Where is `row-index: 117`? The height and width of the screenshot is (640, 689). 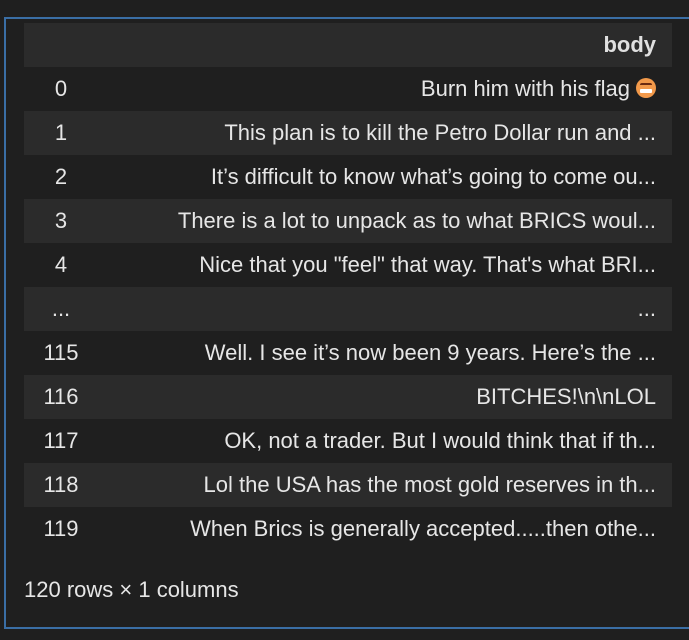 row-index: 117 is located at coordinates (61, 441).